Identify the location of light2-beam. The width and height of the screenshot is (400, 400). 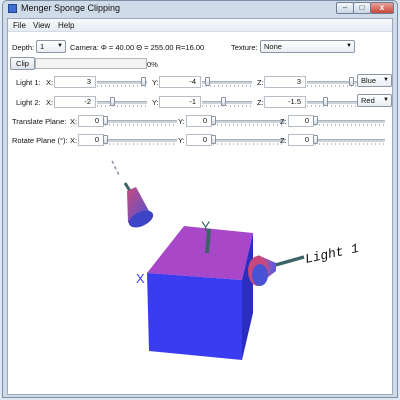
(115, 168).